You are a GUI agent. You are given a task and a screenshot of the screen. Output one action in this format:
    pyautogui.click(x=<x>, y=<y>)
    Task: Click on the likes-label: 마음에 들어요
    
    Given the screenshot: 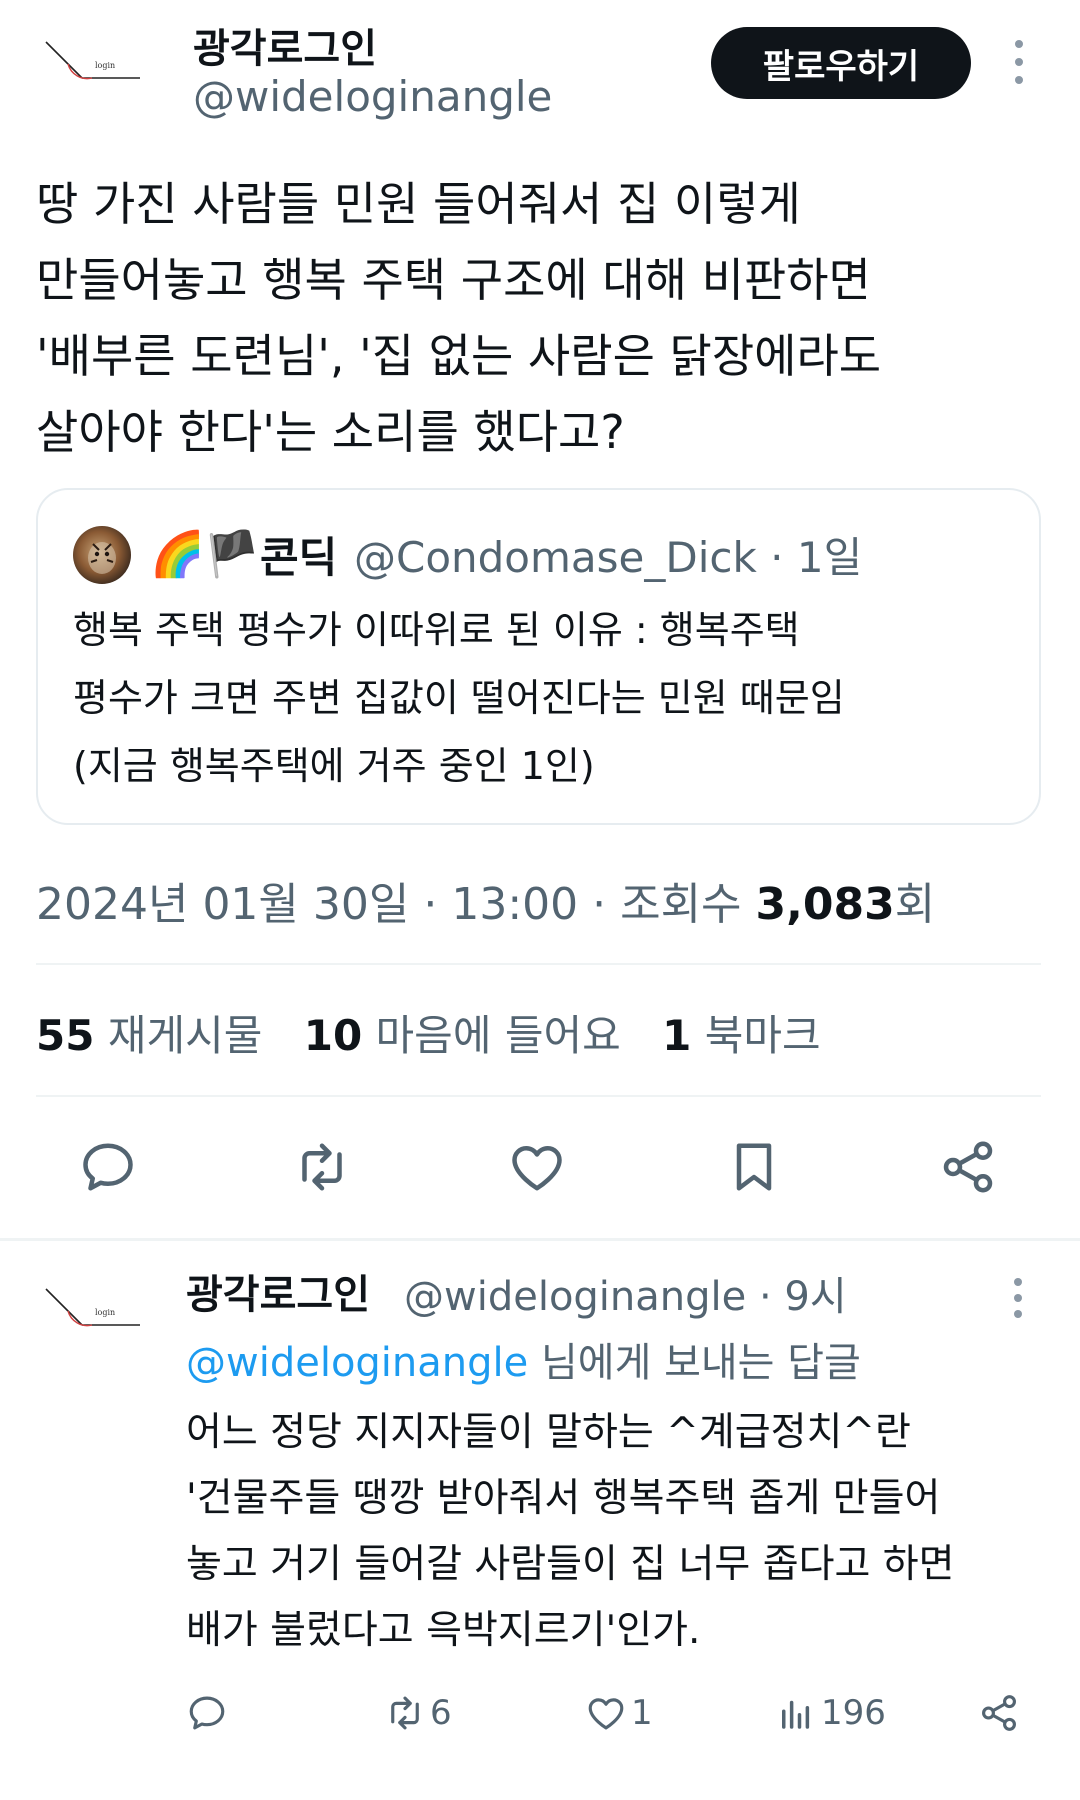 What is the action you would take?
    pyautogui.click(x=498, y=1035)
    